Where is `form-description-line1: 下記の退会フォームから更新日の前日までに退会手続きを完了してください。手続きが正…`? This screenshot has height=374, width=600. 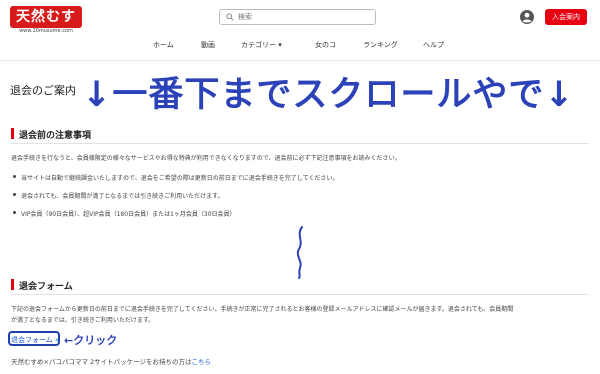
form-description-line1: 下記の退会フォームから更新日の前日までに退会手続きを完了してください。手続きが正… is located at coordinates (262, 309).